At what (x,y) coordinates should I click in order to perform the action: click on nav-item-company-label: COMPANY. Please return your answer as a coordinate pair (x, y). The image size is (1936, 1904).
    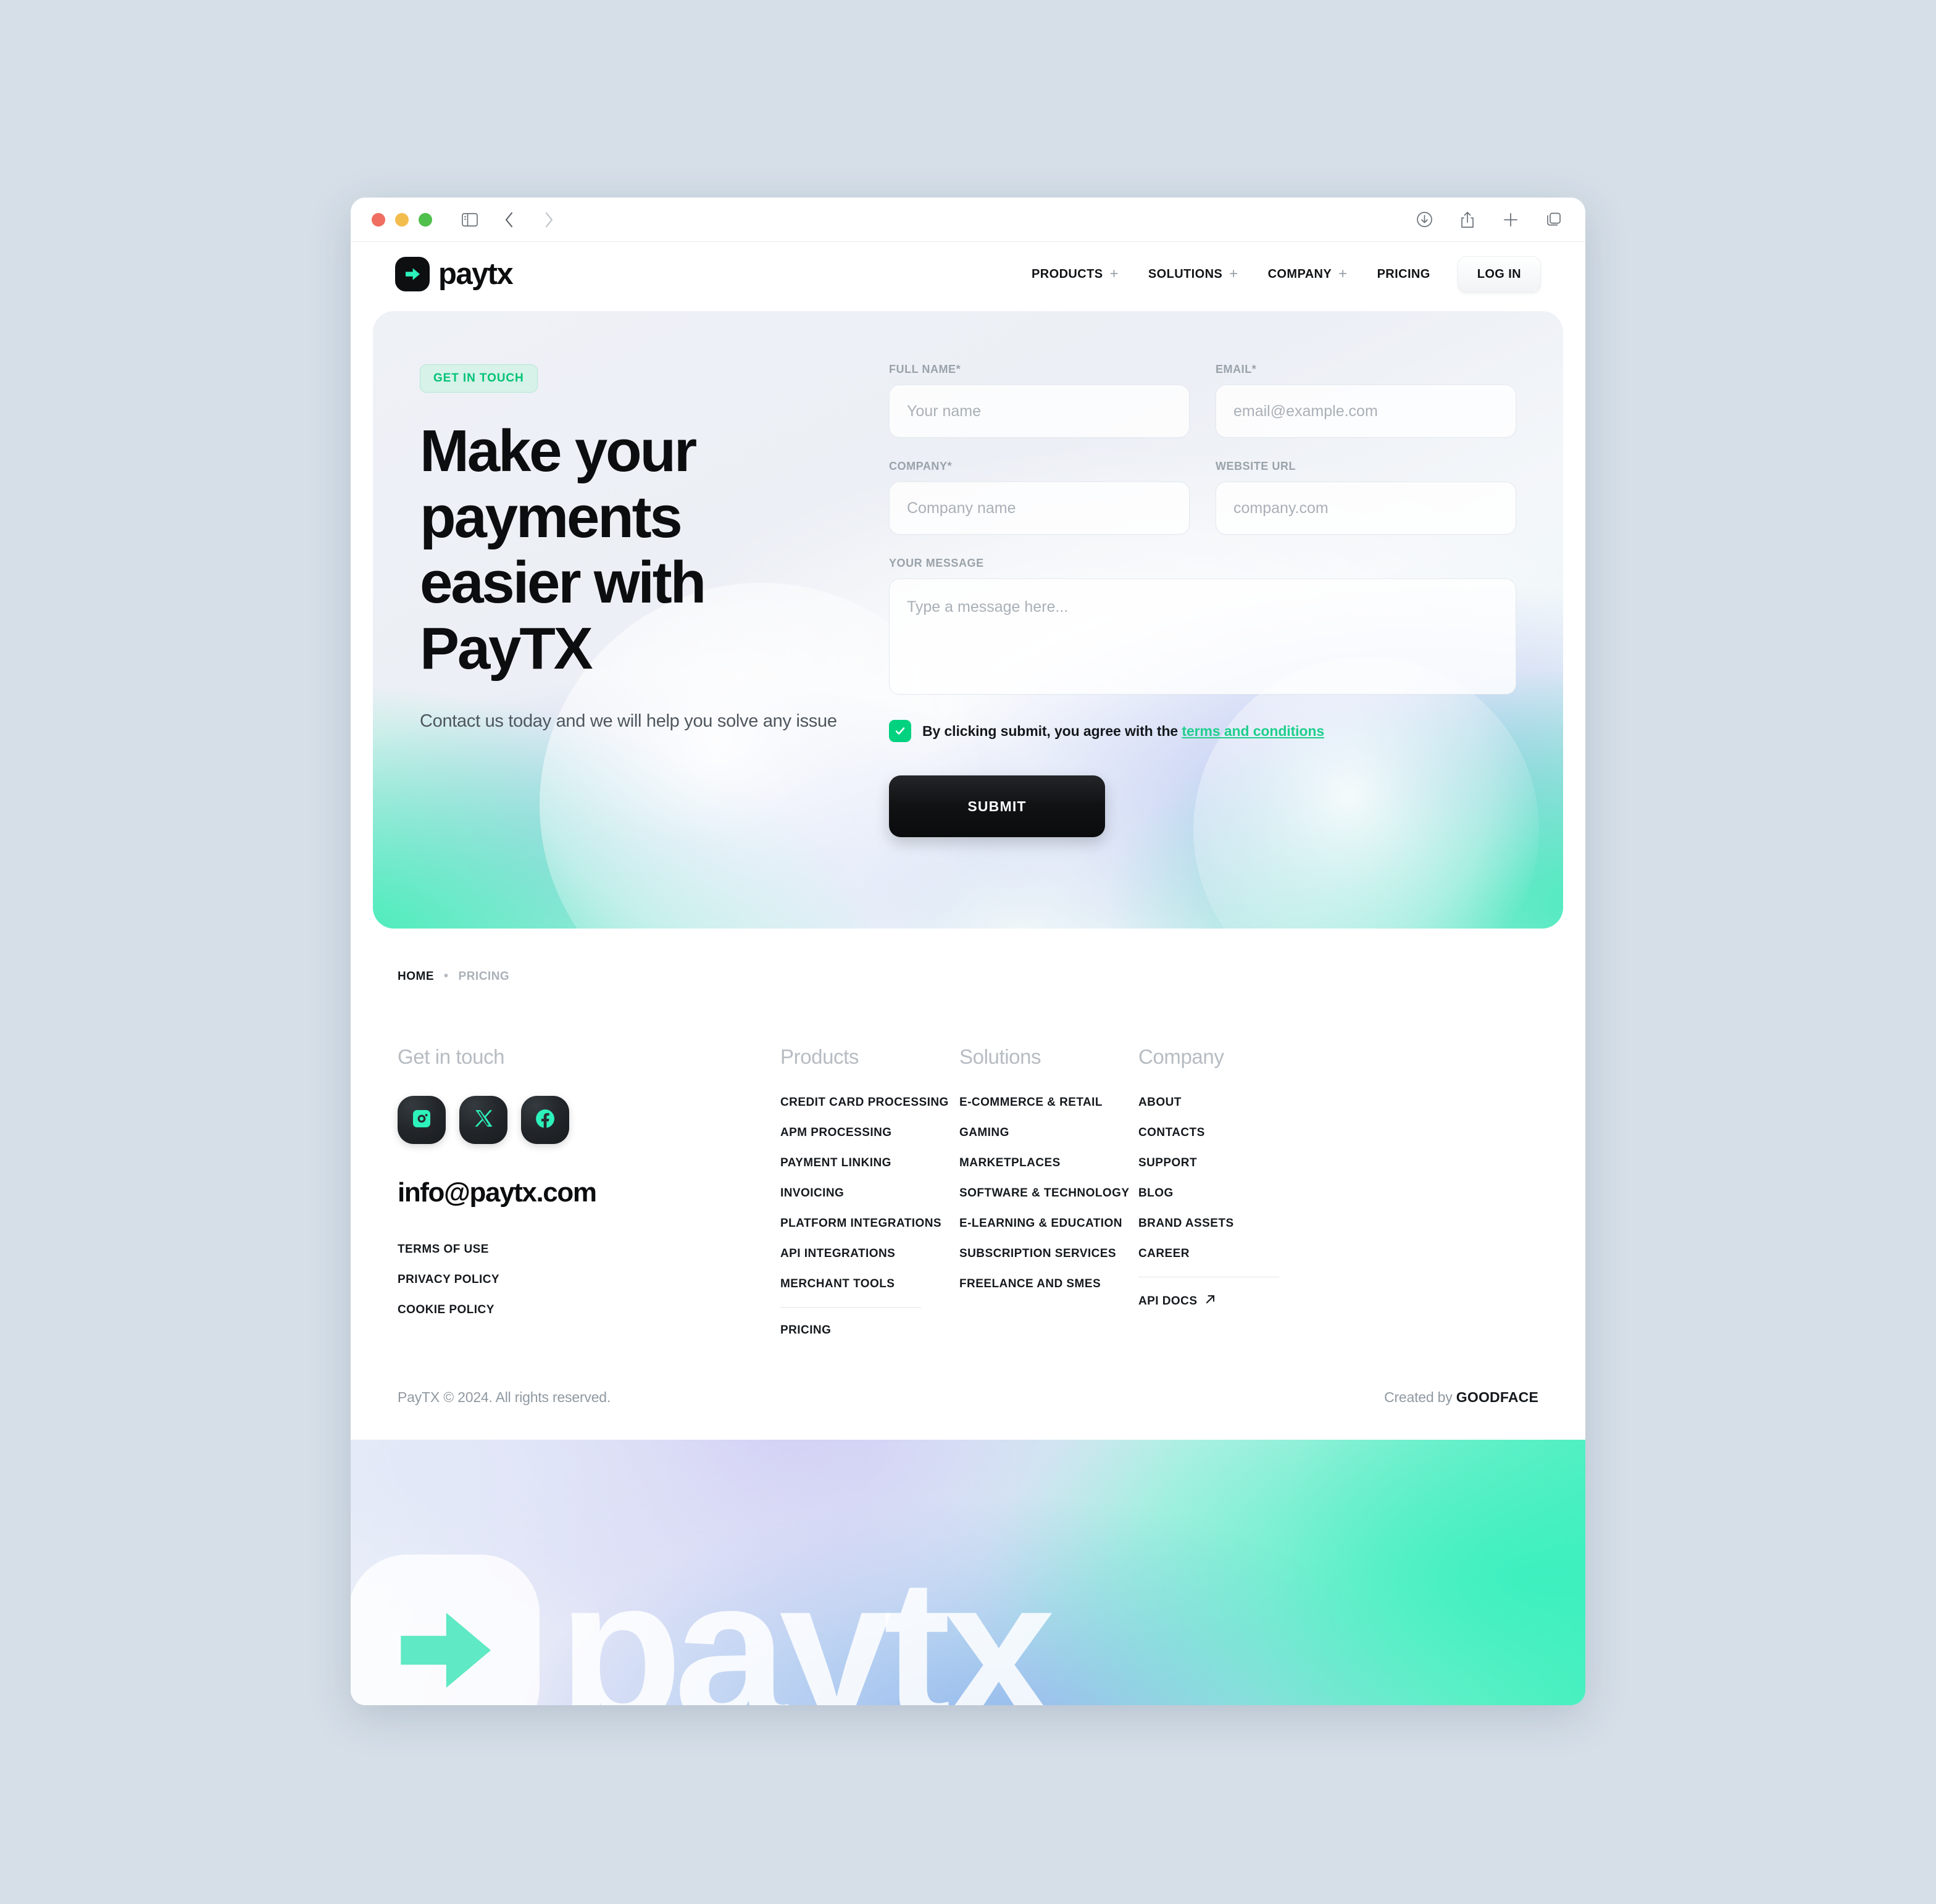
    Looking at the image, I should click on (1299, 274).